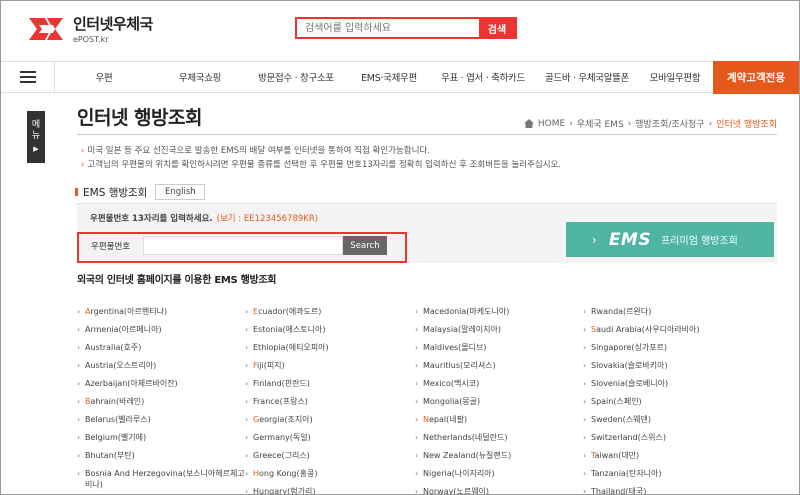 This screenshot has width=800, height=495. I want to click on form-example: (보기 : EE123456789KR), so click(267, 219).